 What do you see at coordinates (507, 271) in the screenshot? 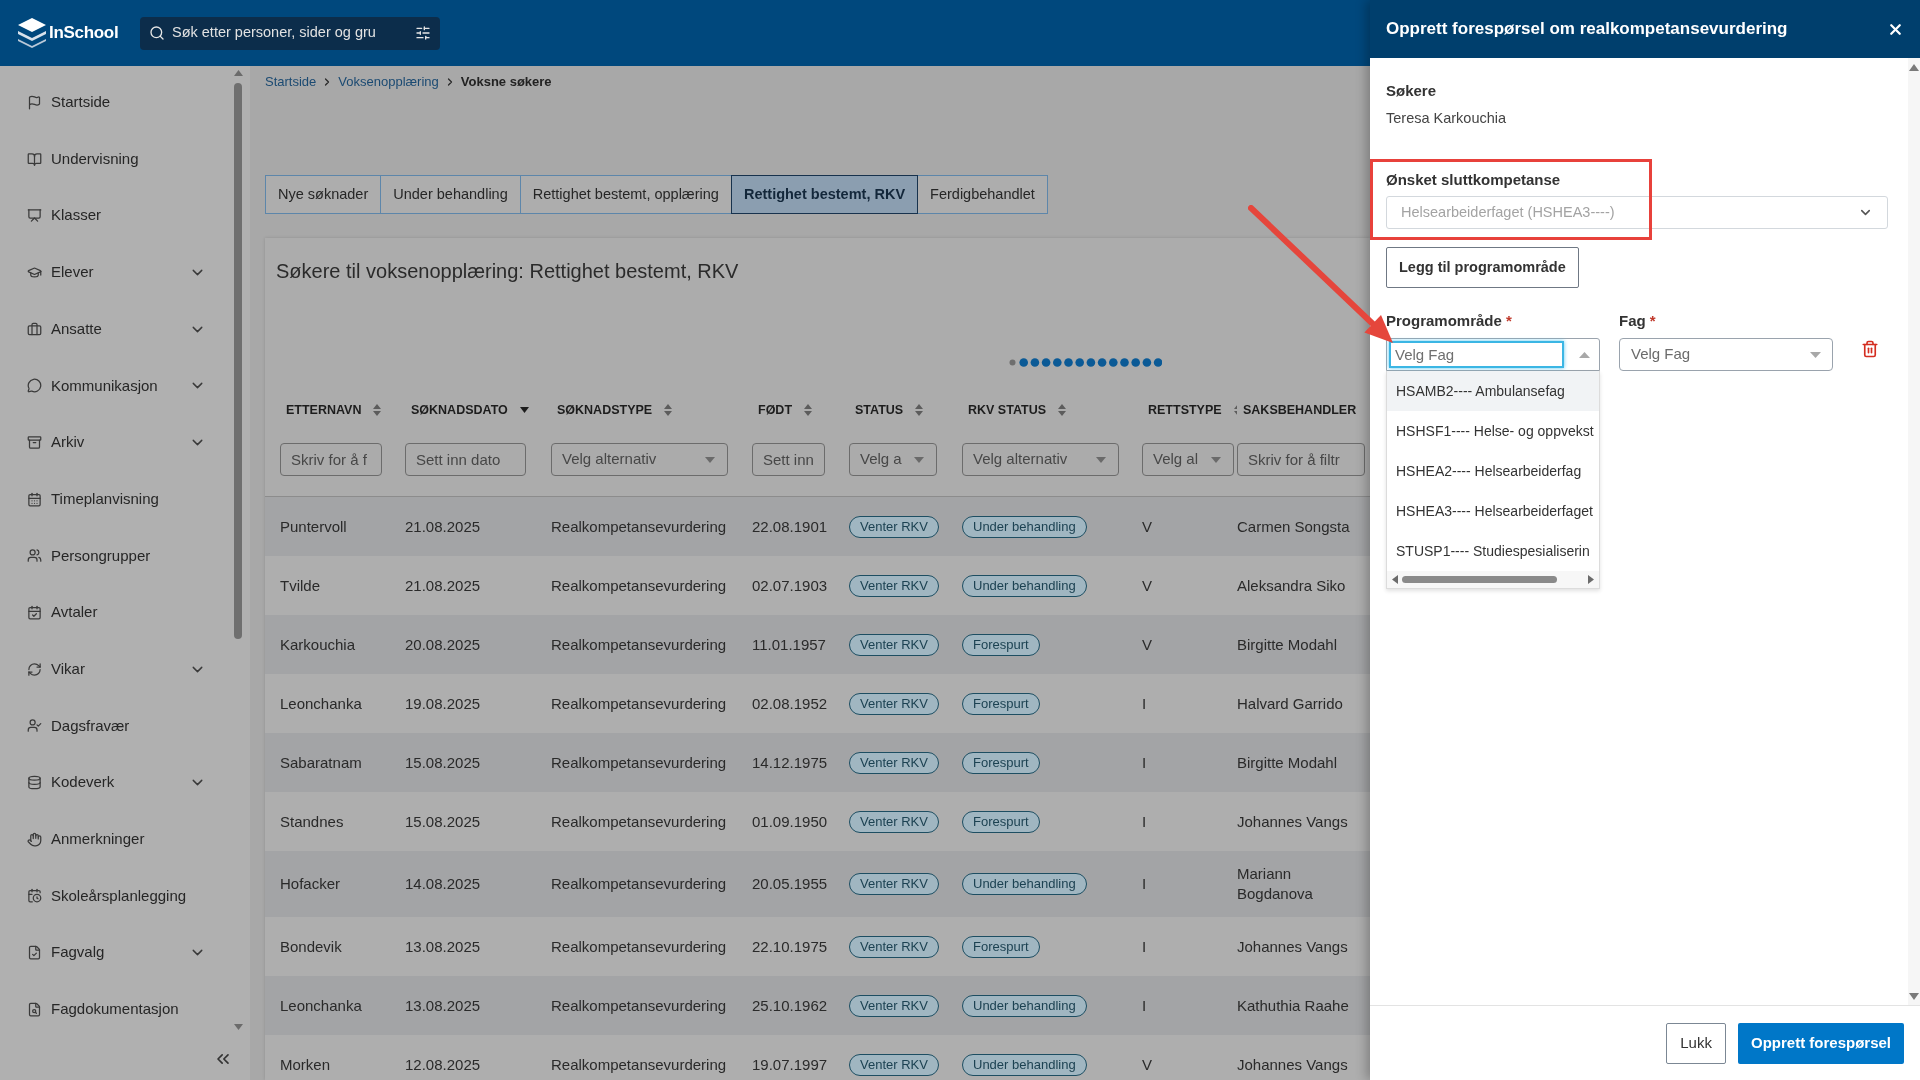
I see `card-title: Søkere til voksenopplæring: Rettighet bestemt, RKV` at bounding box center [507, 271].